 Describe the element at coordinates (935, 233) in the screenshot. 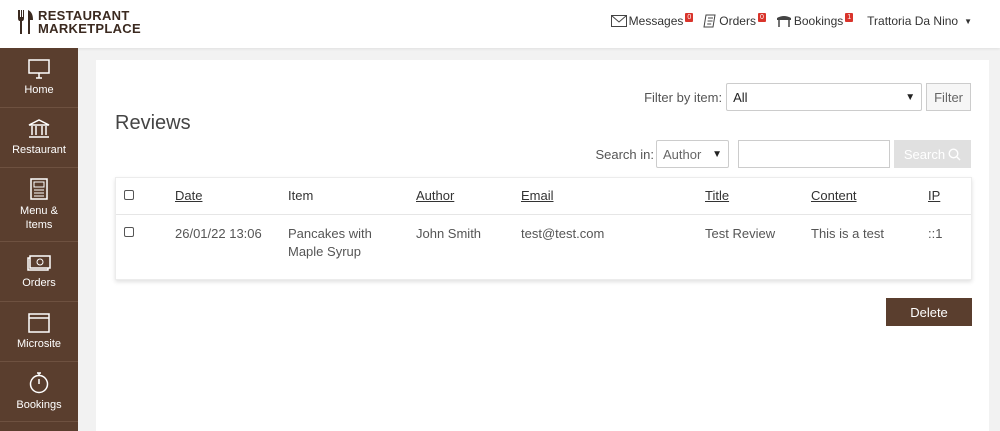

I see `cell-ip: ::1` at that location.